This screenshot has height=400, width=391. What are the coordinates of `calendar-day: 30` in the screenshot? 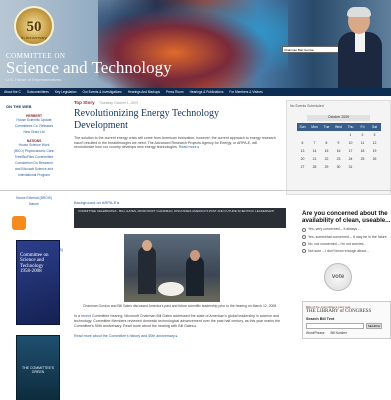 It's located at (339, 167).